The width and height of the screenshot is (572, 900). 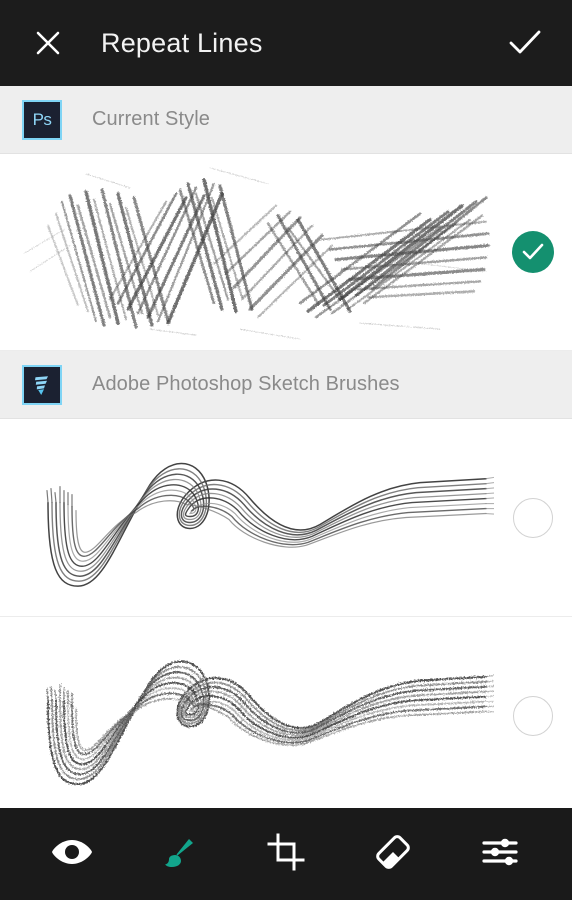 What do you see at coordinates (286, 43) in the screenshot?
I see `header-bar: Repeat Lines` at bounding box center [286, 43].